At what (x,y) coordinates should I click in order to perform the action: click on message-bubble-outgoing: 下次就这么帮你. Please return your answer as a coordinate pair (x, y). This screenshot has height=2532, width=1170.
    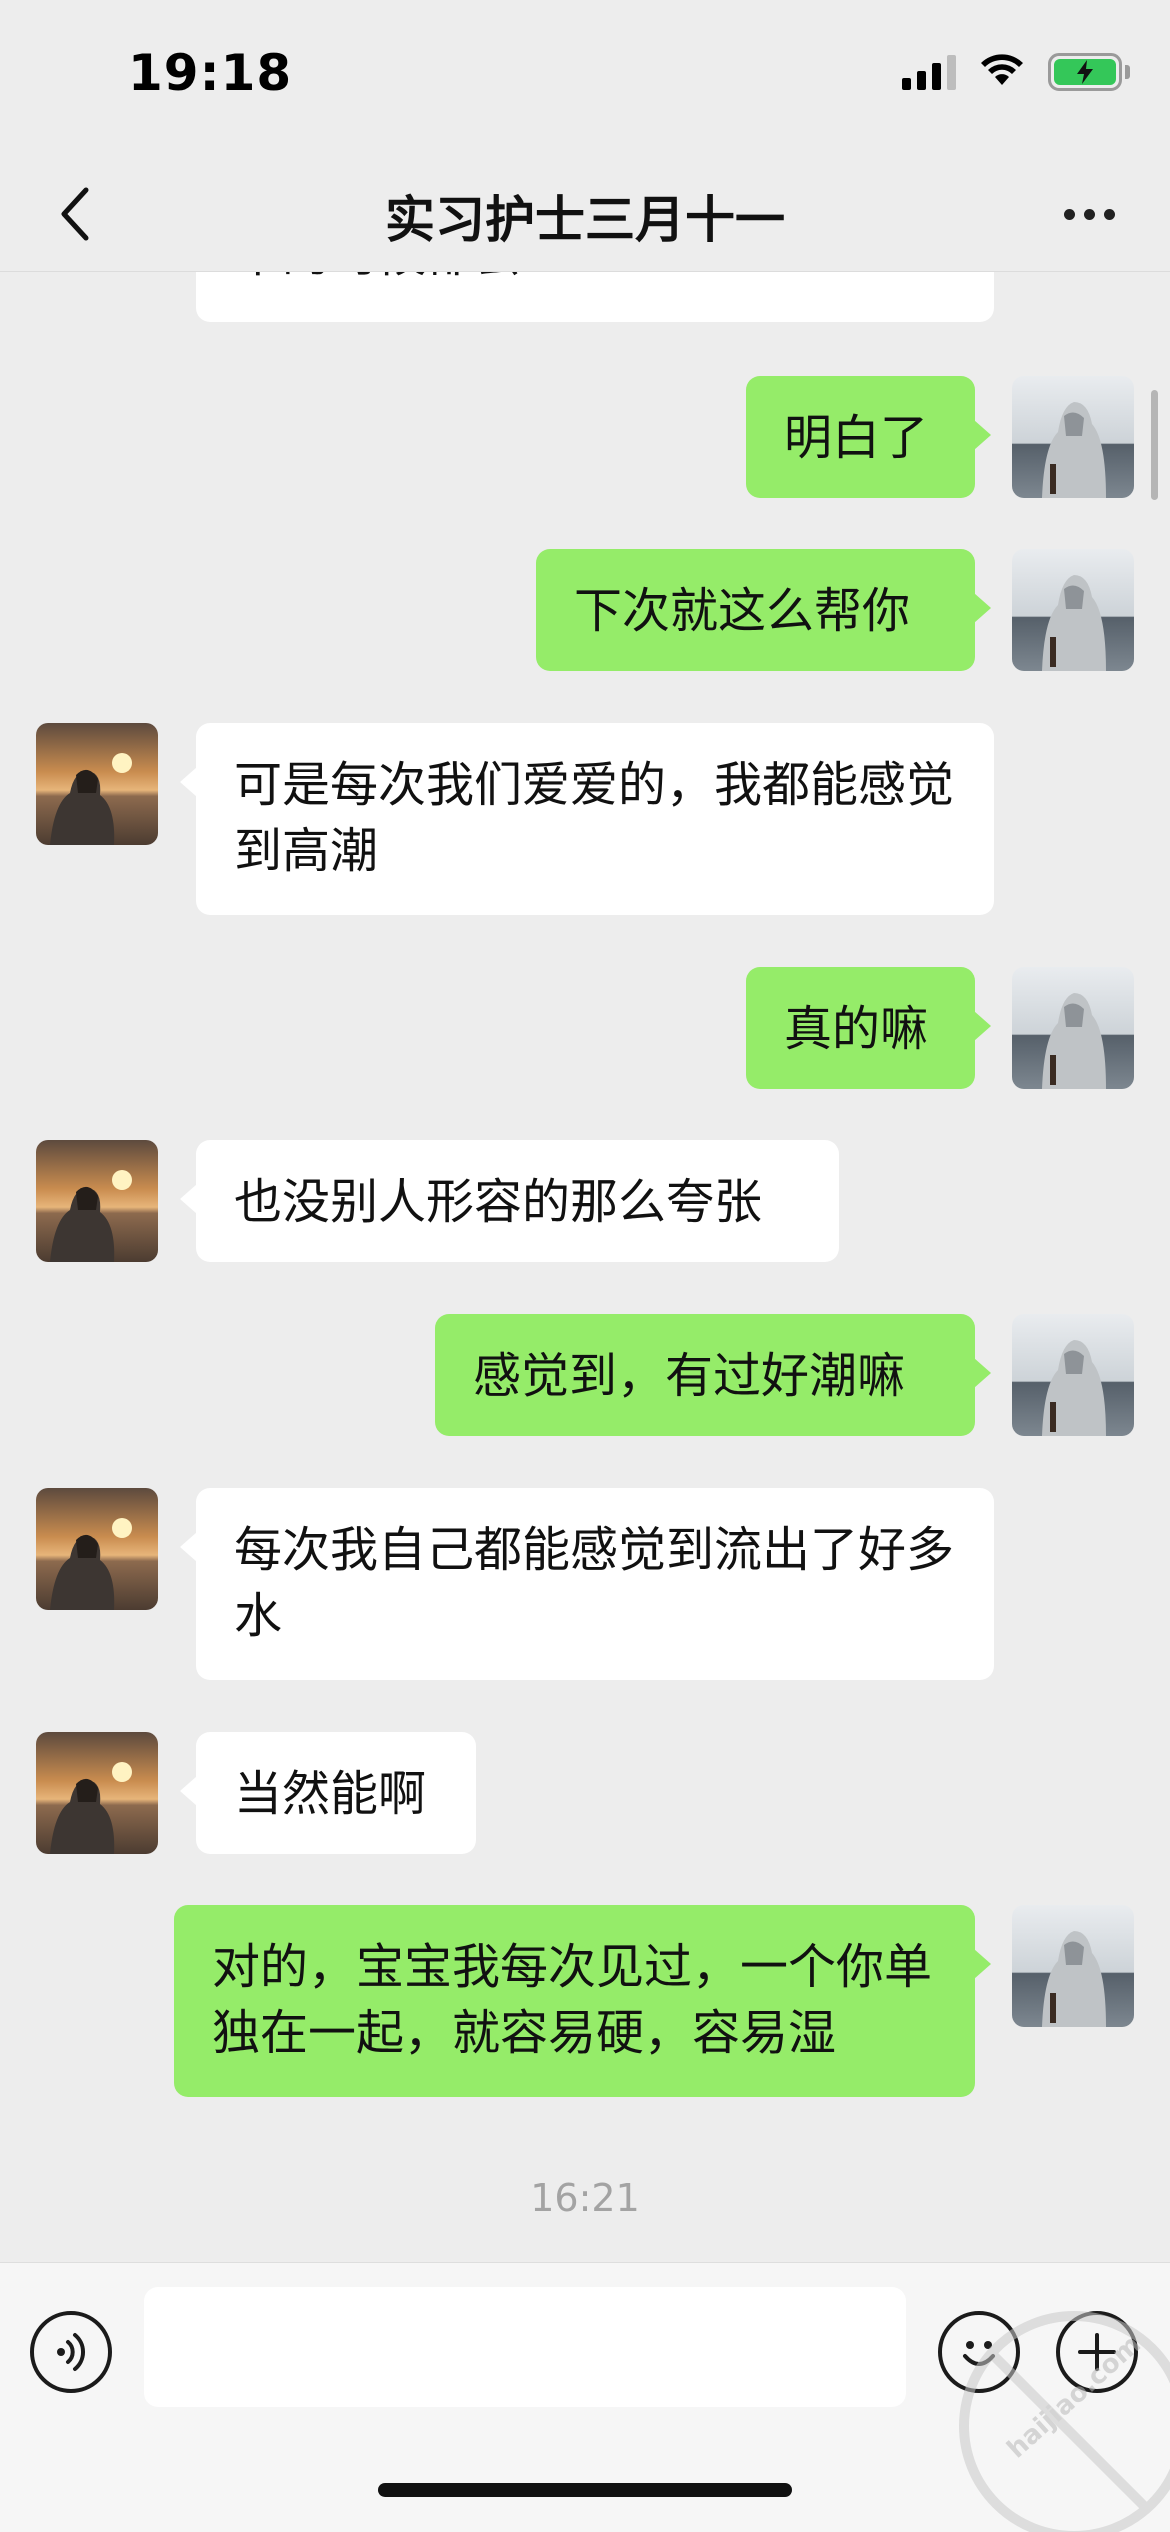
    Looking at the image, I should click on (763, 610).